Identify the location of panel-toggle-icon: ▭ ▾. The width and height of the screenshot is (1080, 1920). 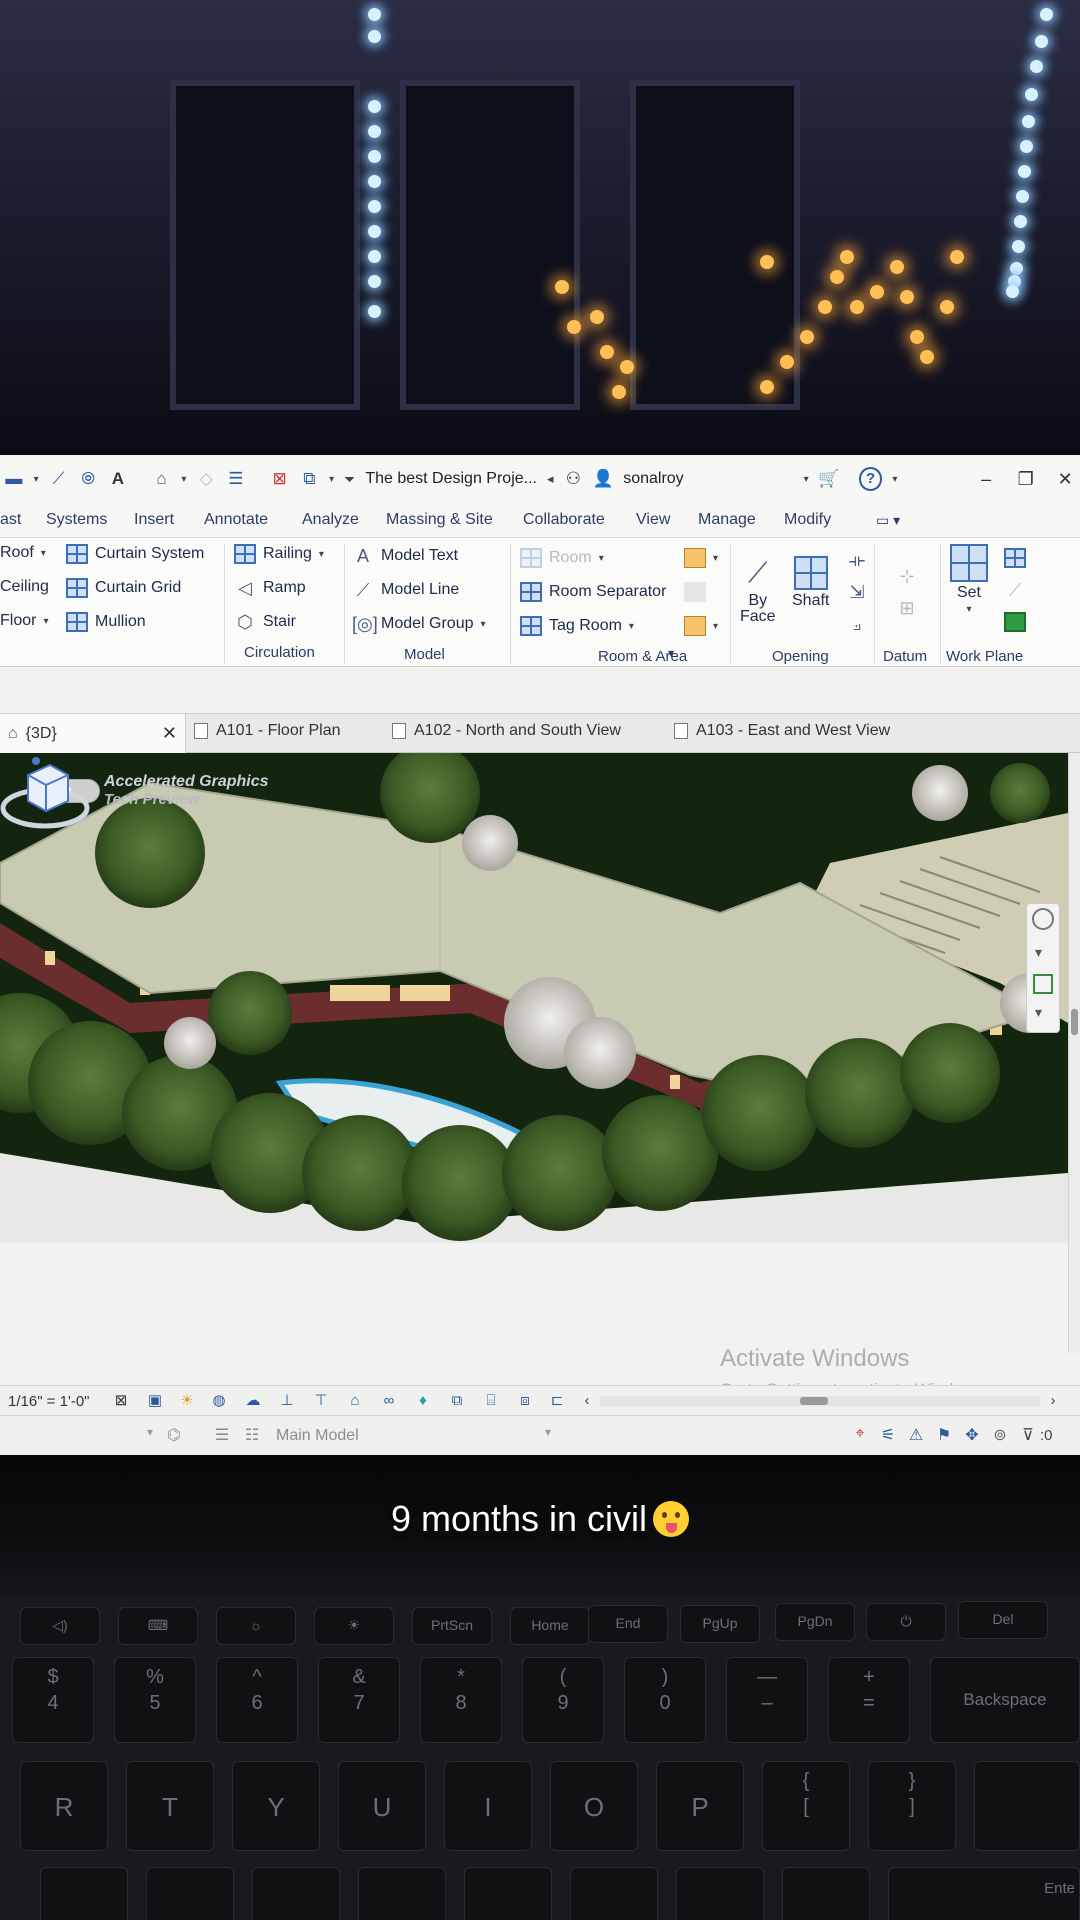
(888, 520).